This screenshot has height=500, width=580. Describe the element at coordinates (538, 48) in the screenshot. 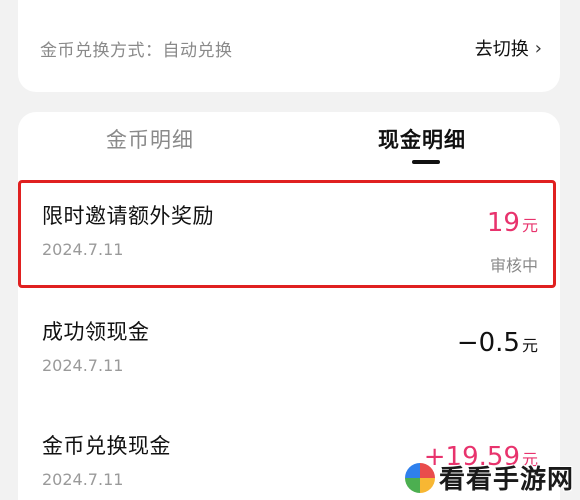

I see `chevron-right-icon: ›` at that location.